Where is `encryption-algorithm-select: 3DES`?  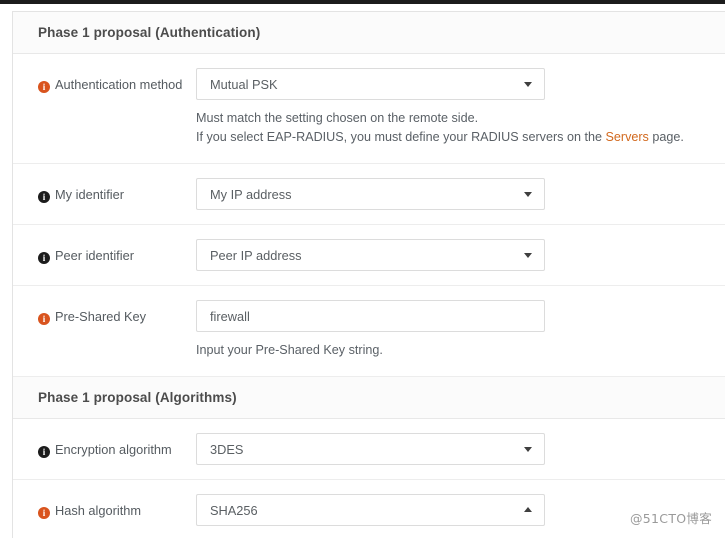 encryption-algorithm-select: 3DES is located at coordinates (370, 449).